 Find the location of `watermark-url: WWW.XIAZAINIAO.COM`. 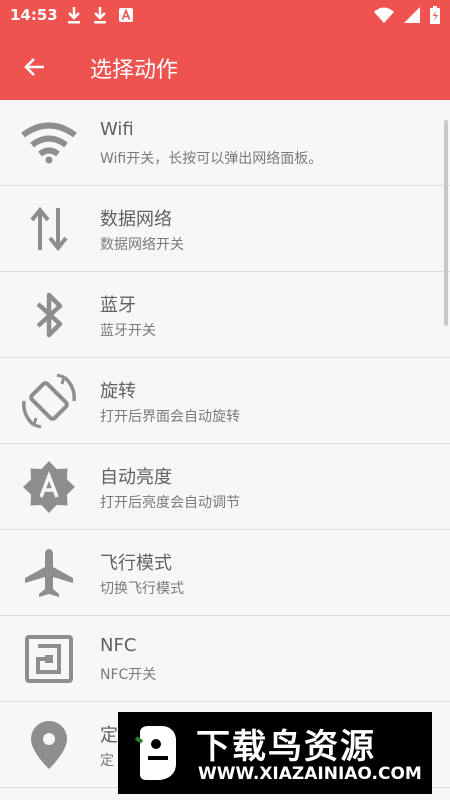

watermark-url: WWW.XIAZAINIAO.COM is located at coordinates (310, 774).